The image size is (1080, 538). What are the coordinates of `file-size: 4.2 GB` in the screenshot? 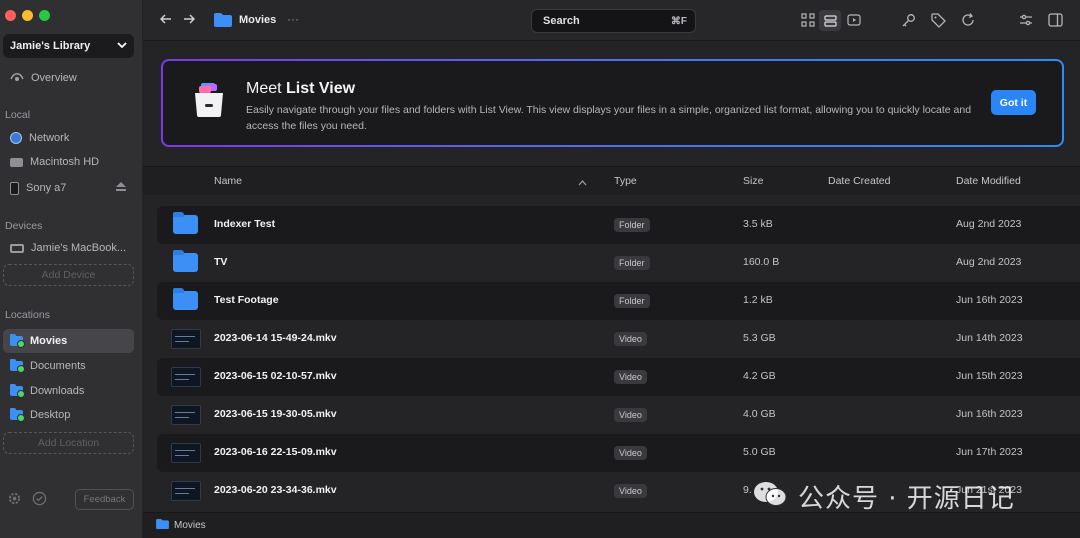 It's located at (759, 376).